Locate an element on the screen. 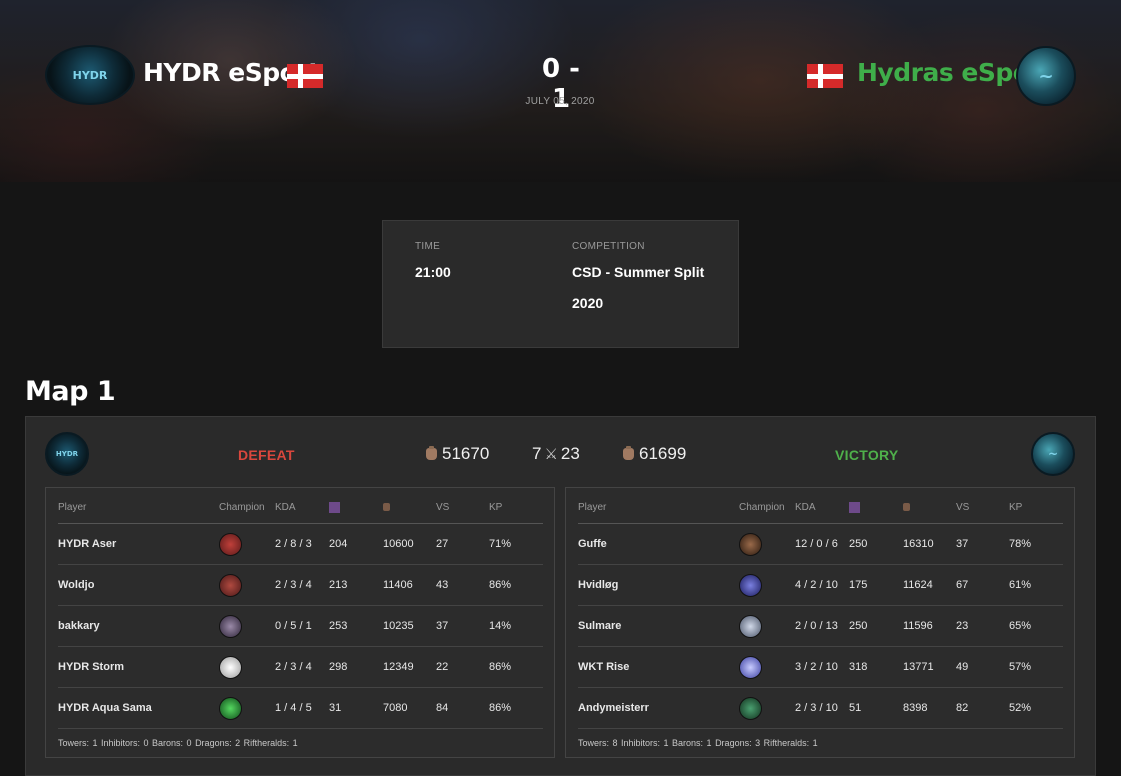 This screenshot has width=1121, height=776. table-row: Hvidløg 4 / 2 / 10 175 11624 67 61% is located at coordinates (820, 585).